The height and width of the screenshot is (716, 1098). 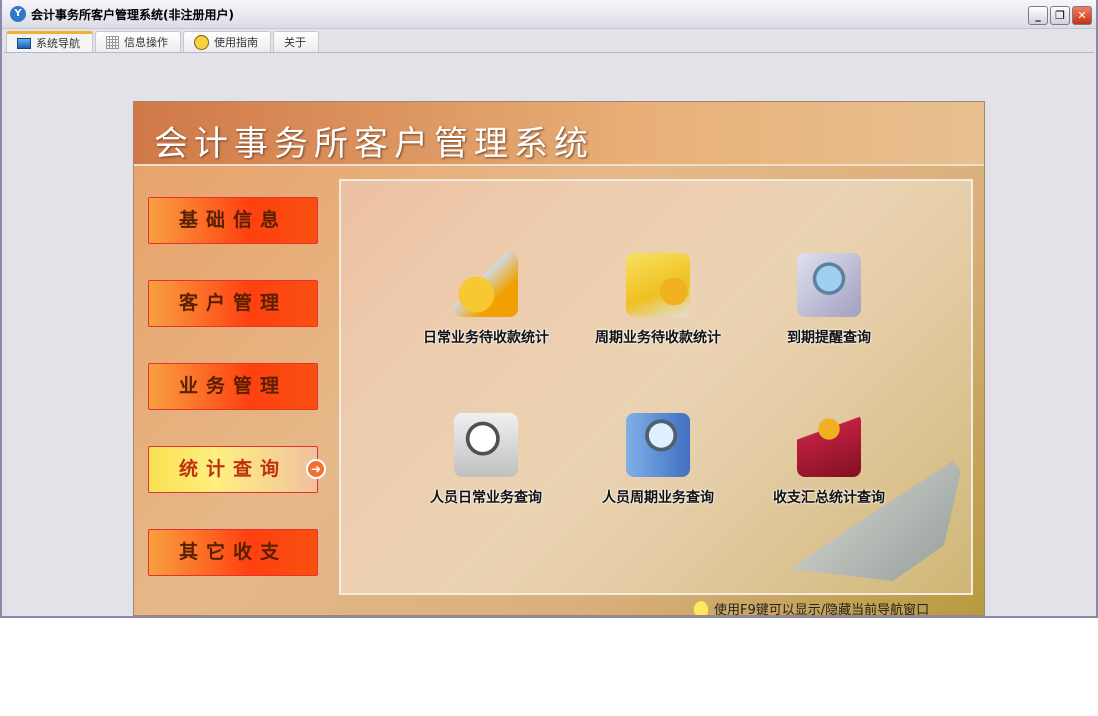 I want to click on nav-customer-mgmt: 客户管理, so click(x=233, y=303).